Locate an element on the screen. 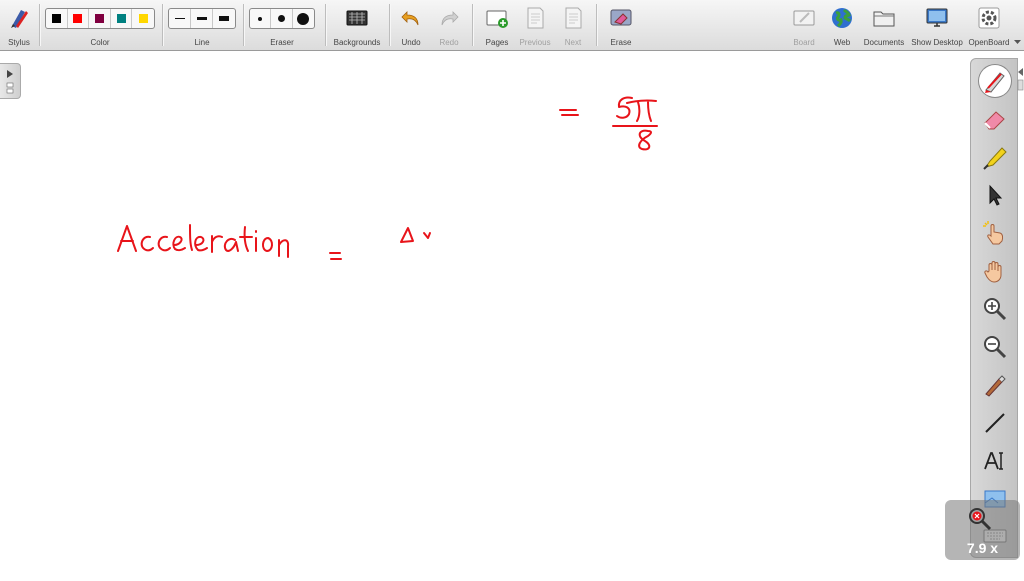  show-desktop-button: Show Desktop is located at coordinates (937, 25).